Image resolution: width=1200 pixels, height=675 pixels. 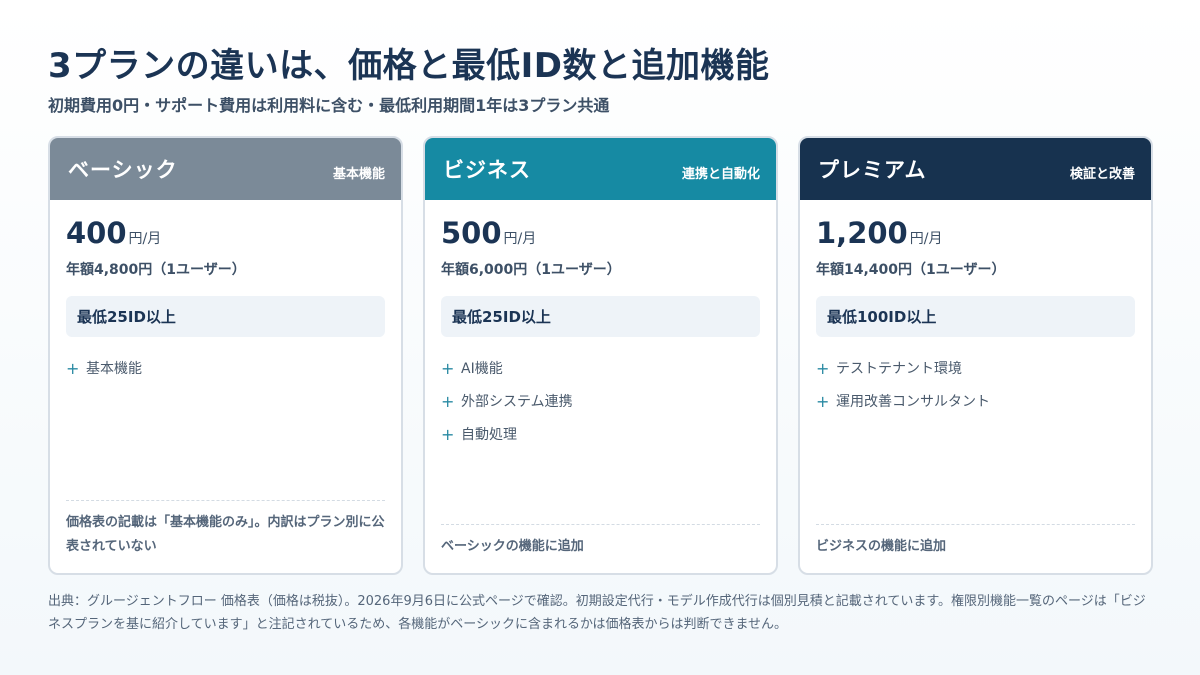 I want to click on plan-note: ビジネスの機能に追加, so click(x=975, y=541).